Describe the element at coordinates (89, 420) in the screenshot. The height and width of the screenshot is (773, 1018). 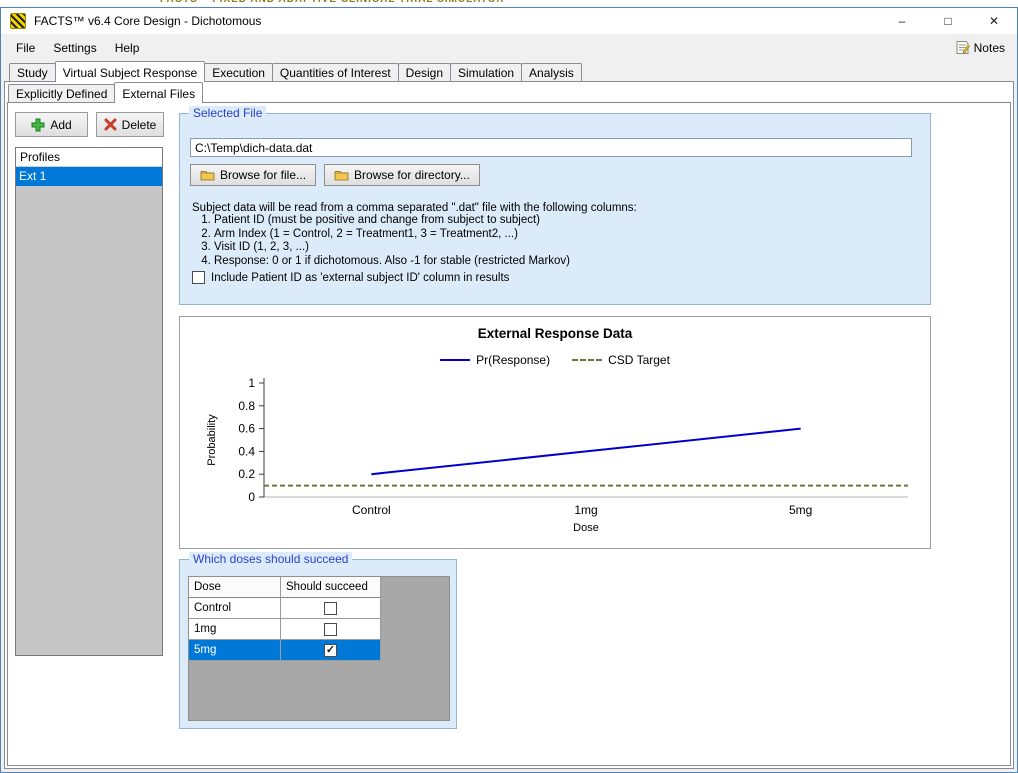
I see `profiles-list-body` at that location.